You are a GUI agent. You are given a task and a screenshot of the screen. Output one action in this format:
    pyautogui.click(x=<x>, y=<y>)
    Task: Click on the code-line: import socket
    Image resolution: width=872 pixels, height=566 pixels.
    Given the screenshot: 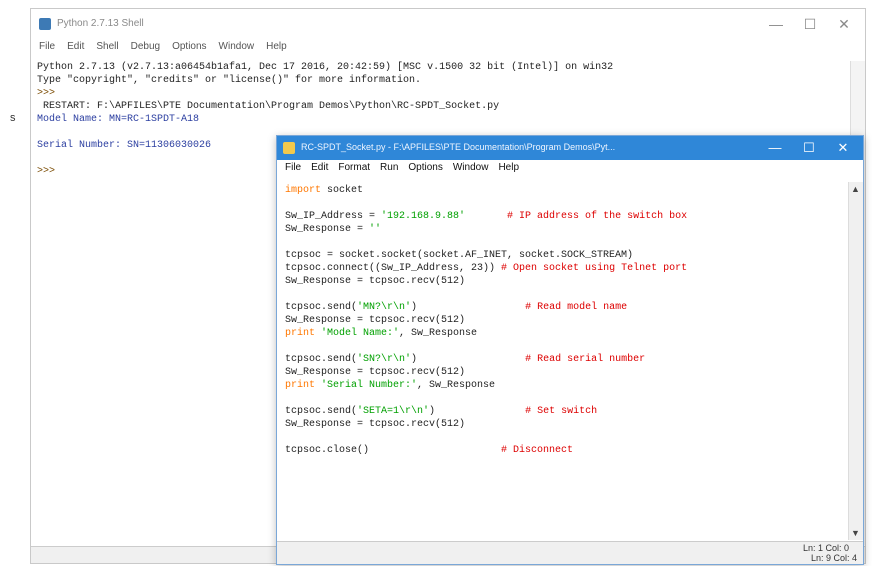 What is the action you would take?
    pyautogui.click(x=564, y=190)
    